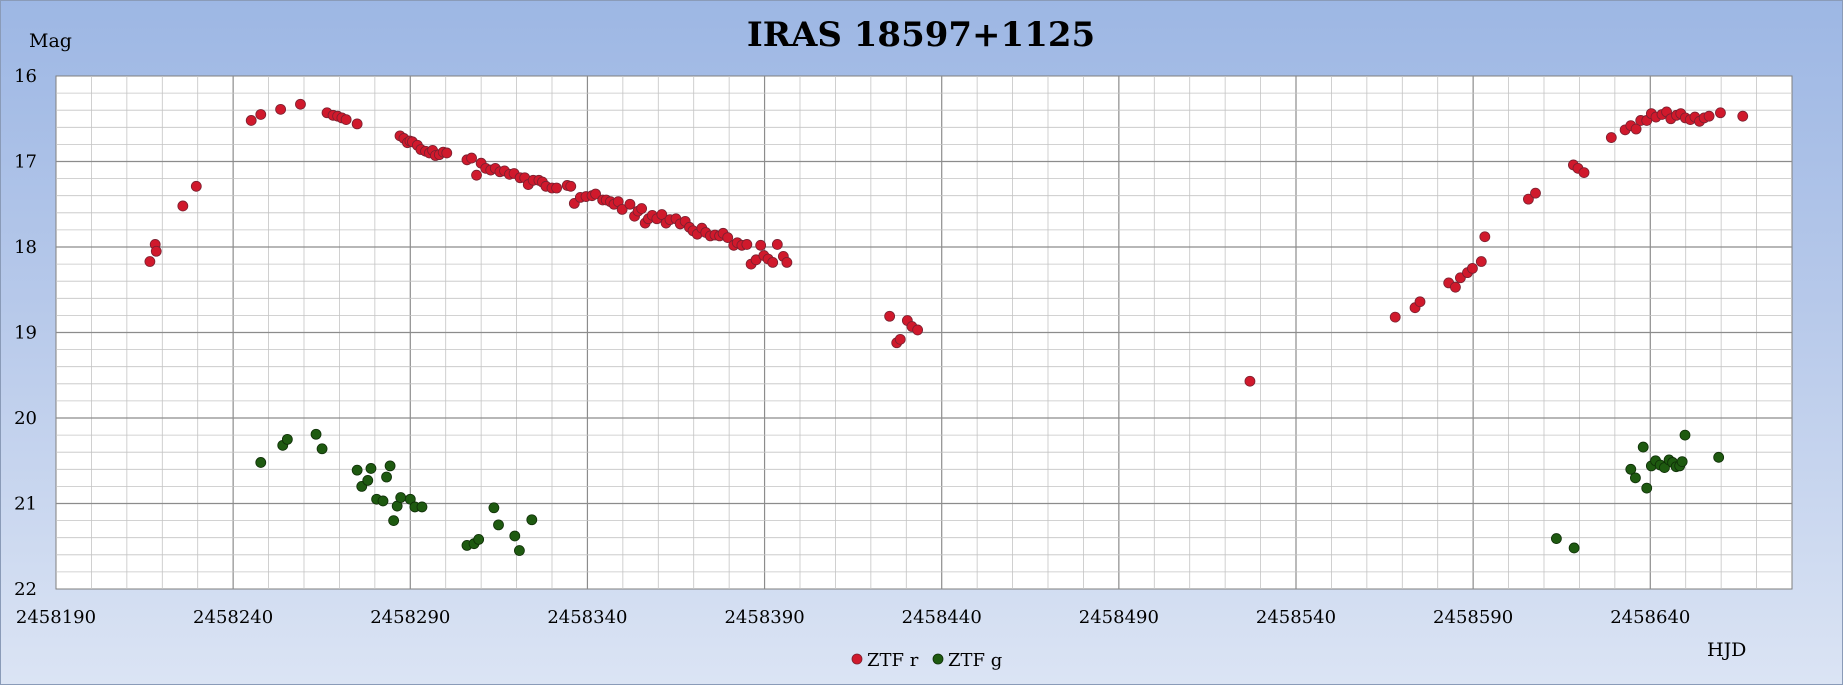  Describe the element at coordinates (587, 617) in the screenshot. I see `x-tick-label: 2458340` at that location.